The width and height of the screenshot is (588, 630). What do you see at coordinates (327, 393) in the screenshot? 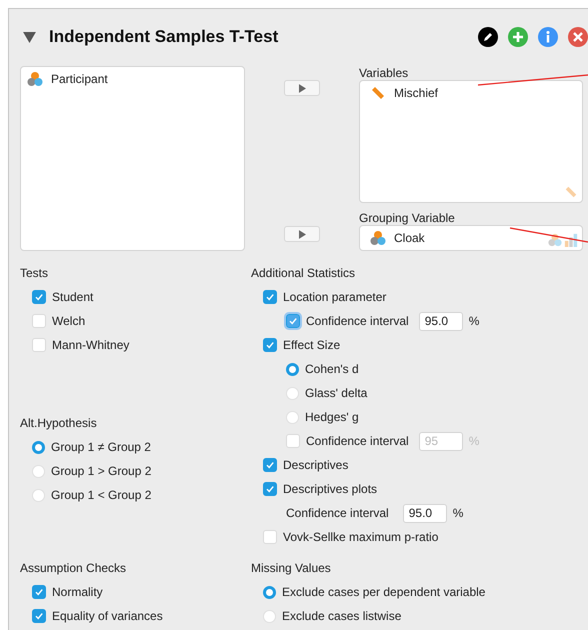
I see `radio-option: Glass' delta` at bounding box center [327, 393].